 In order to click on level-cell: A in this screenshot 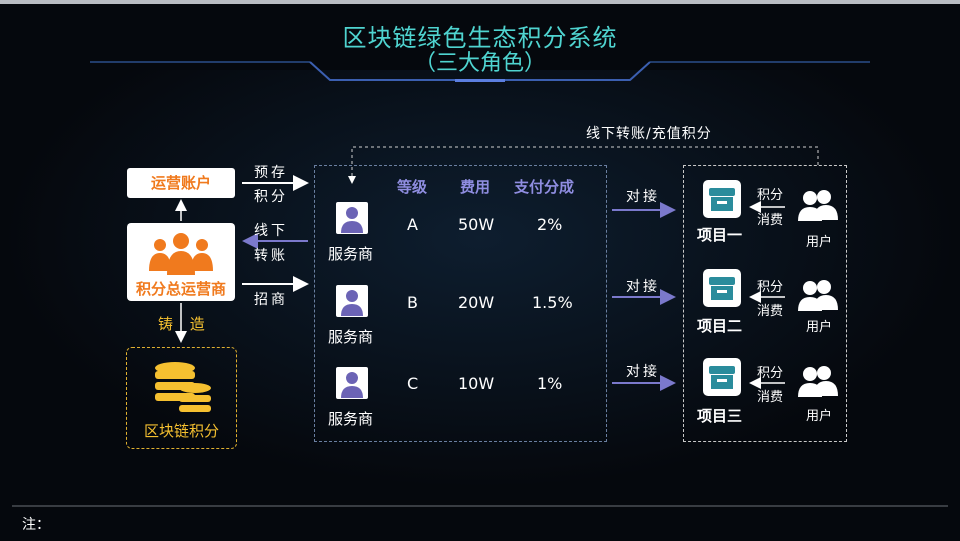, I will do `click(412, 224)`.